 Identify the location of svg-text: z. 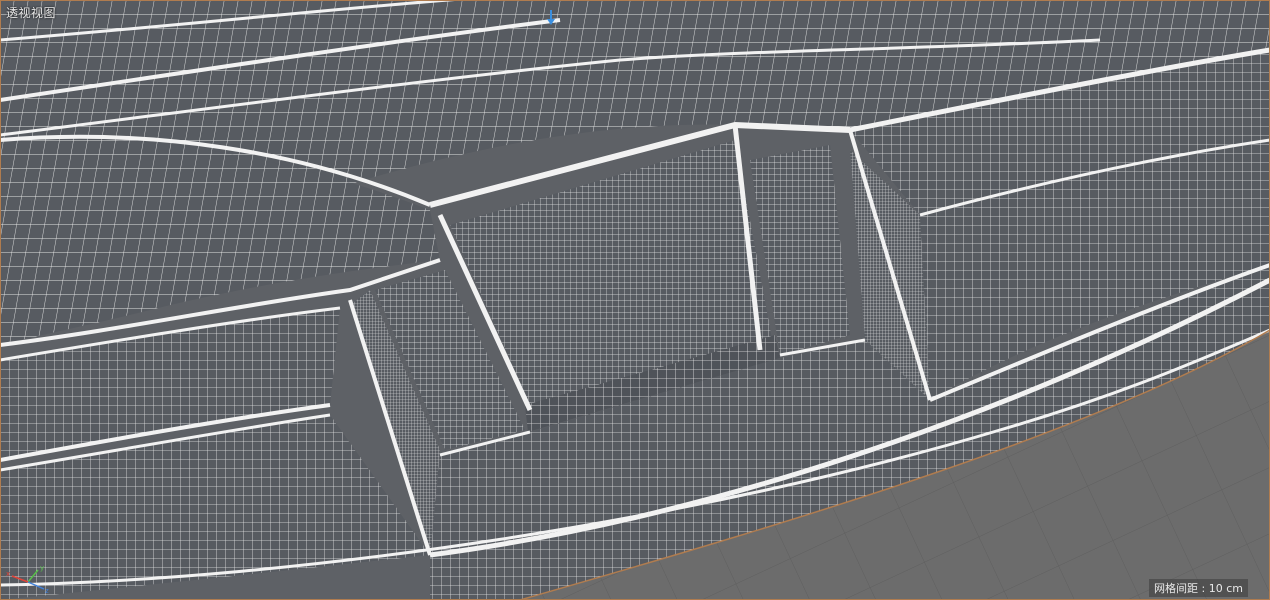
(47, 590).